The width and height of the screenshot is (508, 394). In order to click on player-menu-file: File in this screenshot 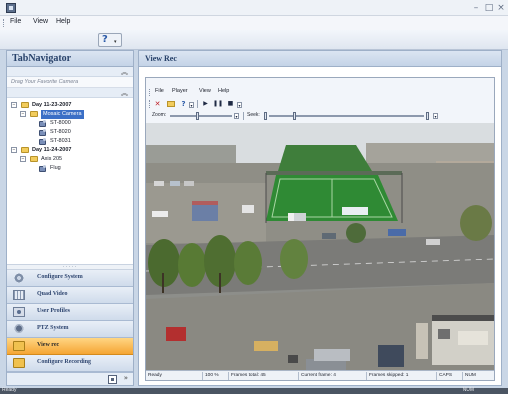, I will do `click(159, 91)`.